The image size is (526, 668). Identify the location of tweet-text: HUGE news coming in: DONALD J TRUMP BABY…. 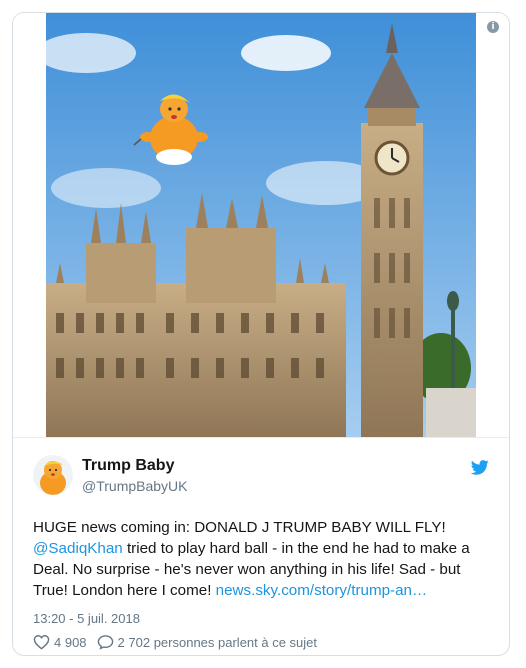
(263, 559).